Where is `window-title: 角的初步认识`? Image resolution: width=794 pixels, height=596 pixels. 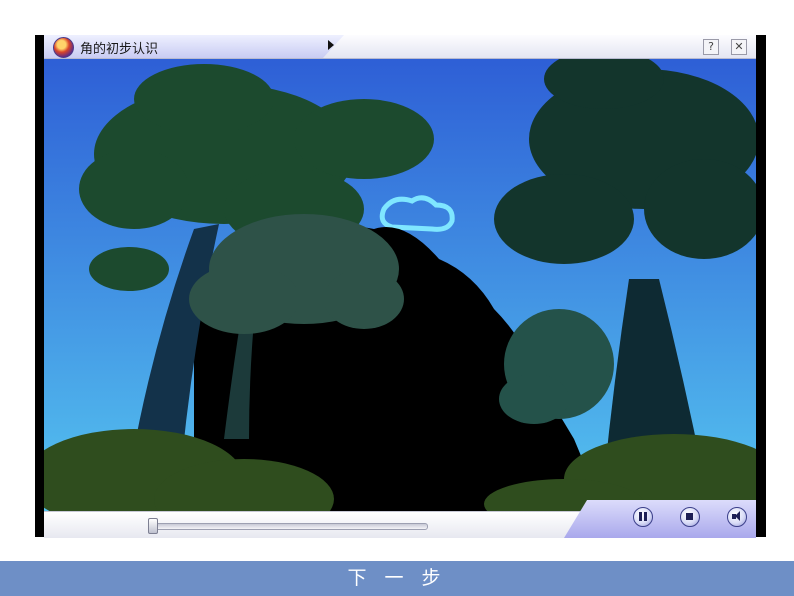
window-title: 角的初步认识 is located at coordinates (119, 49).